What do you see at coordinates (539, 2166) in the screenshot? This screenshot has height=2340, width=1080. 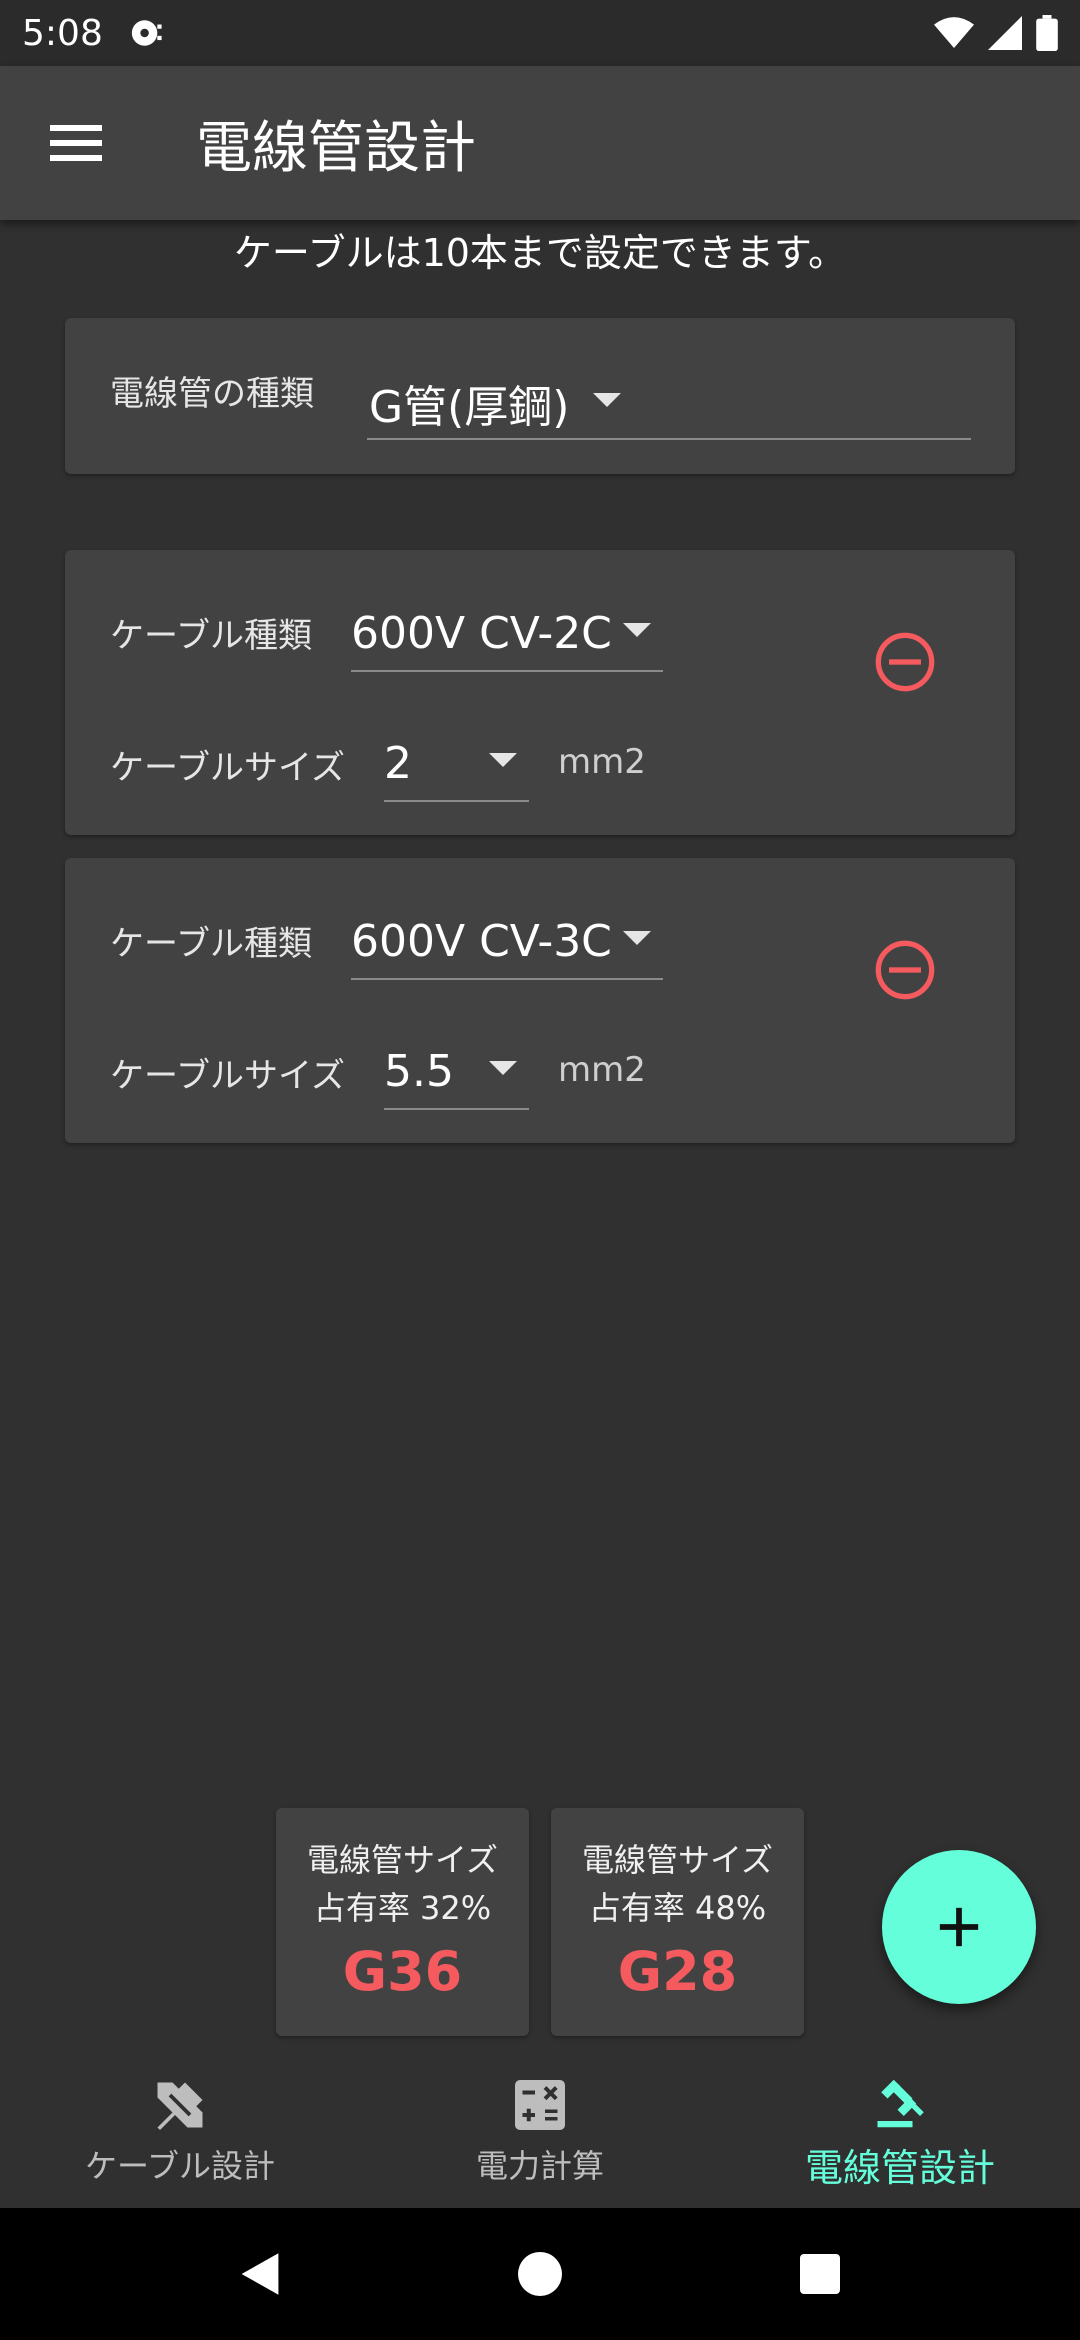 I see `nav-label: 電力計算` at bounding box center [539, 2166].